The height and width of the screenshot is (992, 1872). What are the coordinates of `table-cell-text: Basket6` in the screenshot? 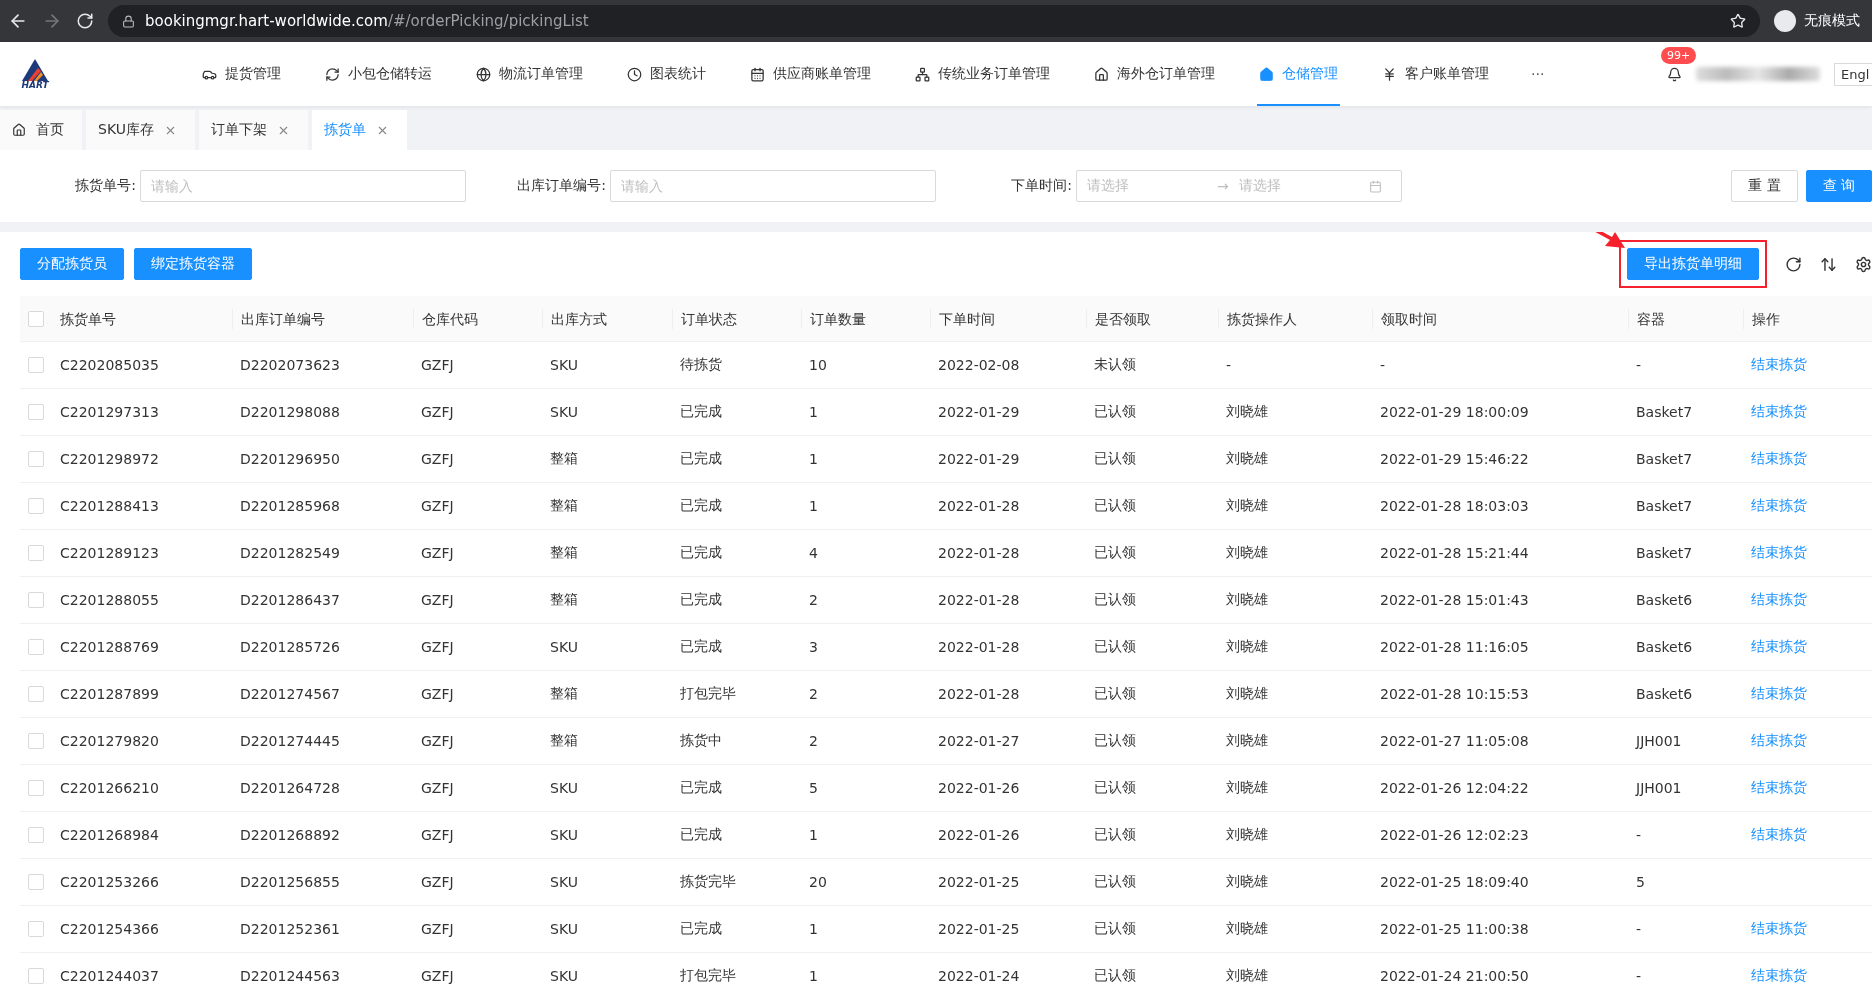 It's located at (1664, 647).